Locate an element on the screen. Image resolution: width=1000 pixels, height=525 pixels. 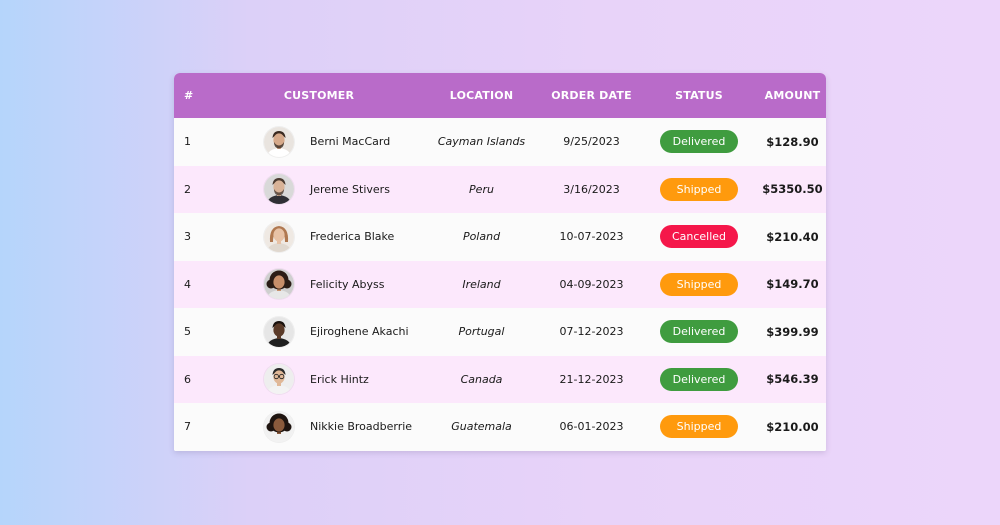
header-num: # is located at coordinates (189, 95).